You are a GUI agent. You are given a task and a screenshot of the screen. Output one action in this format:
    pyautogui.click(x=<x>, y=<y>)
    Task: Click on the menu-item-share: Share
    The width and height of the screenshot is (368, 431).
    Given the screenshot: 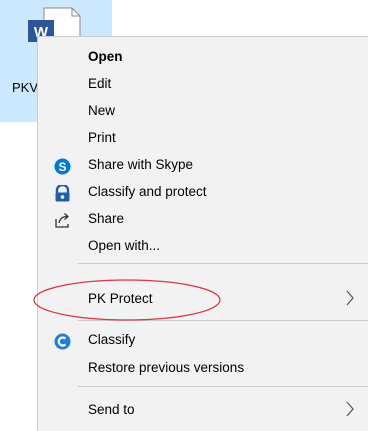 What is the action you would take?
    pyautogui.click(x=203, y=220)
    